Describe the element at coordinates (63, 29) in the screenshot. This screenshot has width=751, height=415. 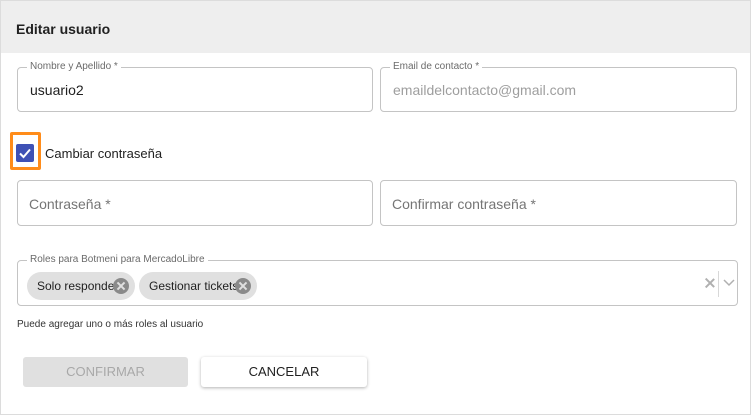
I see `dialog-title: Editar usuario` at that location.